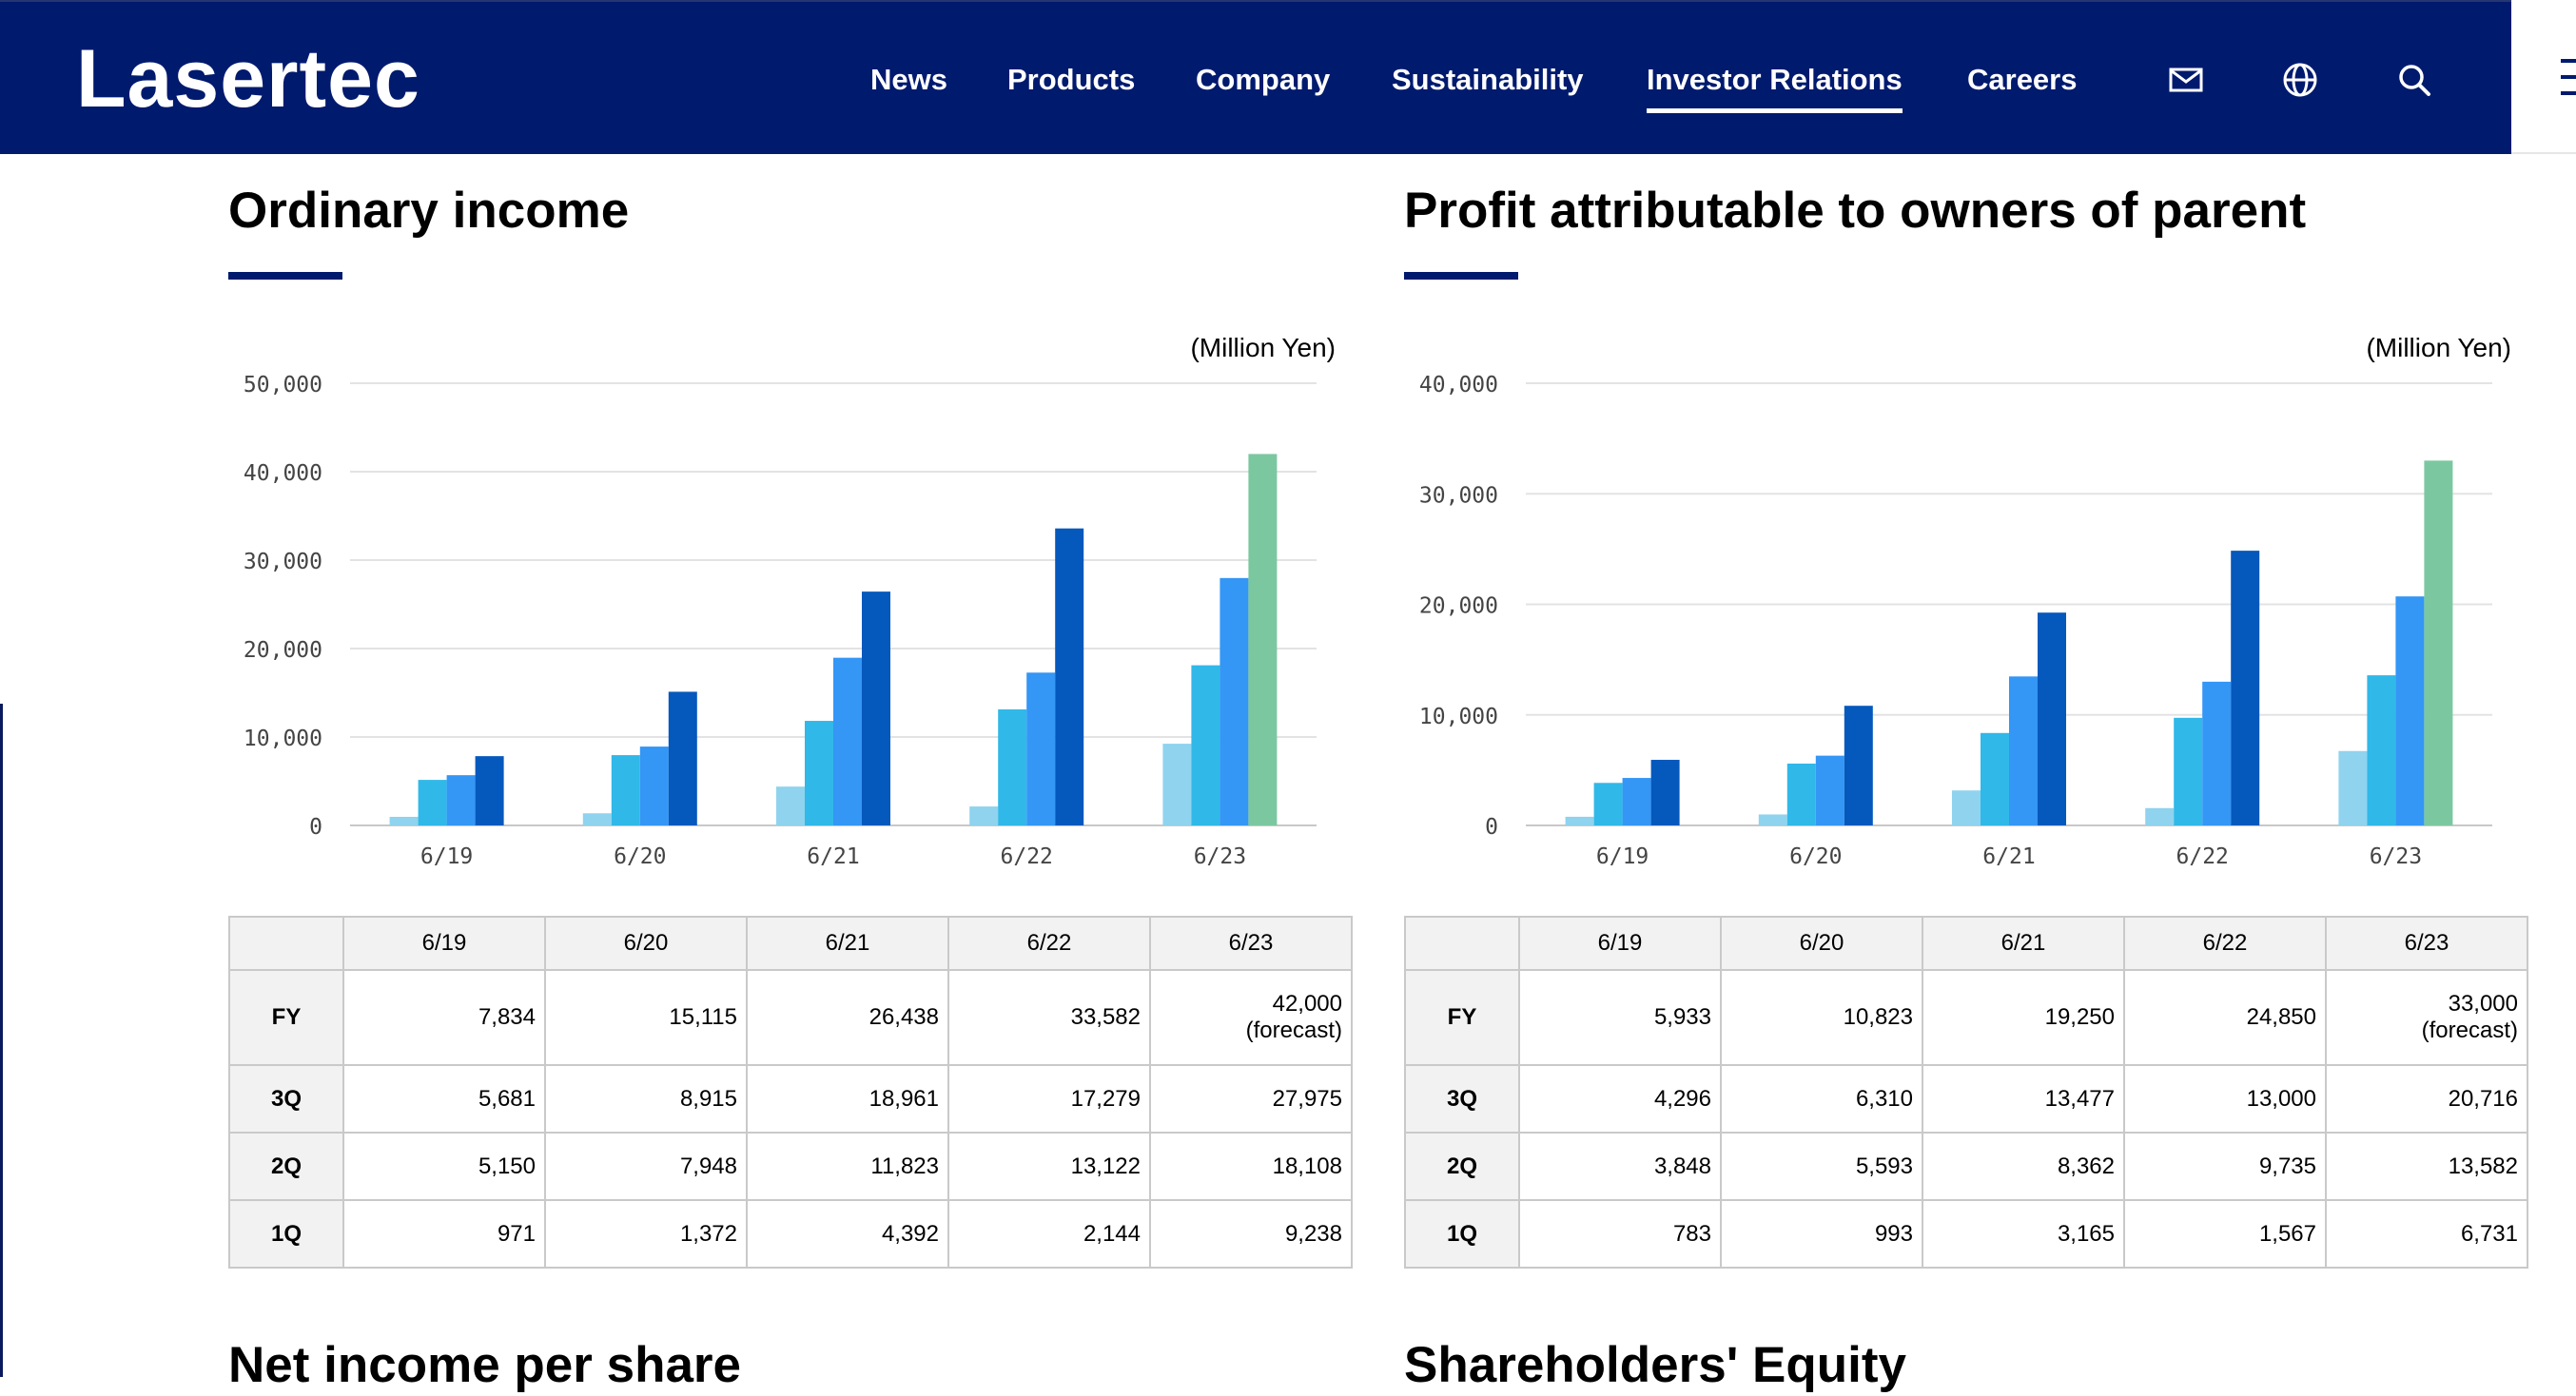  What do you see at coordinates (1462, 1166) in the screenshot?
I see `row-label: 2Q` at bounding box center [1462, 1166].